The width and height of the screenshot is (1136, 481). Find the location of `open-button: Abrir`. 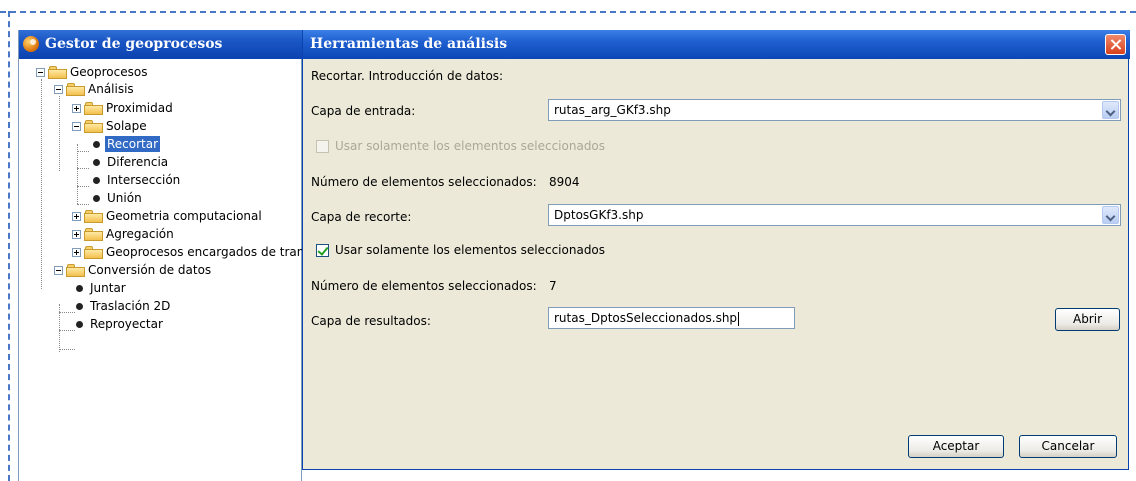

open-button: Abrir is located at coordinates (1087, 319).